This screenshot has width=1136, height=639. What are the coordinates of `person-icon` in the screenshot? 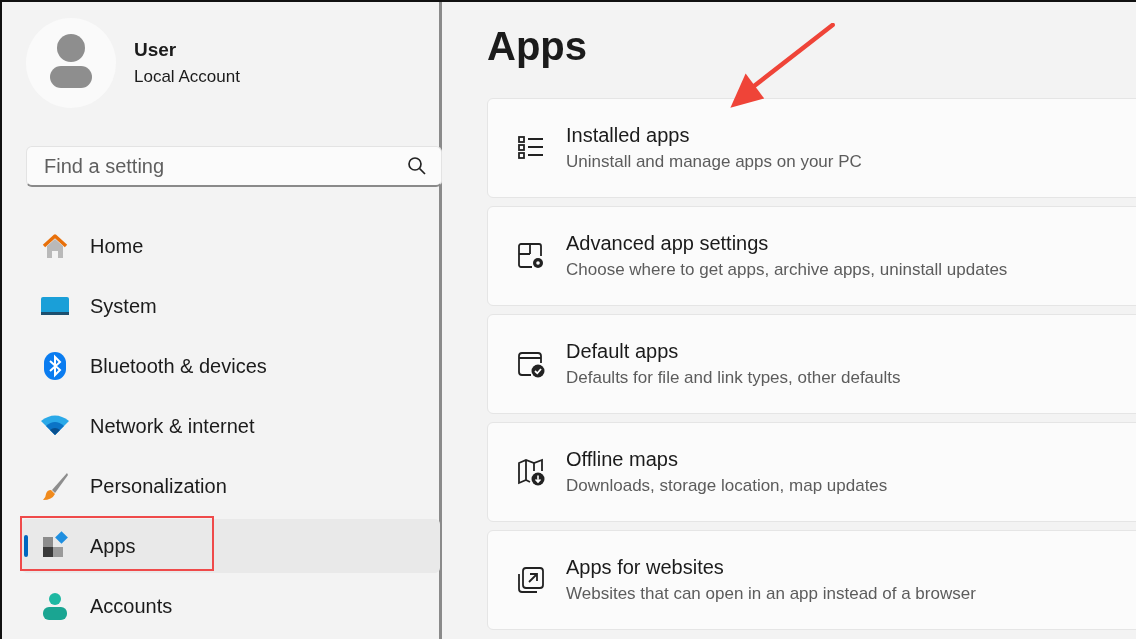 It's located at (55, 606).